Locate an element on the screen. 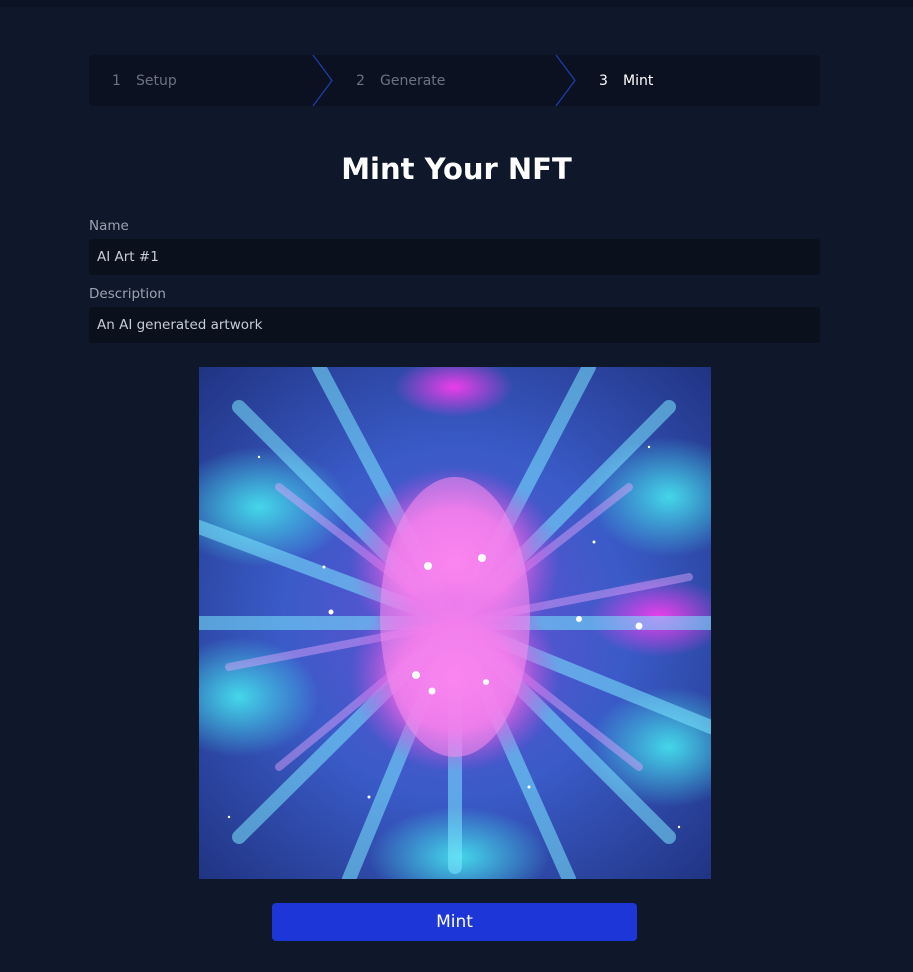  top-bar is located at coordinates (456, 3).